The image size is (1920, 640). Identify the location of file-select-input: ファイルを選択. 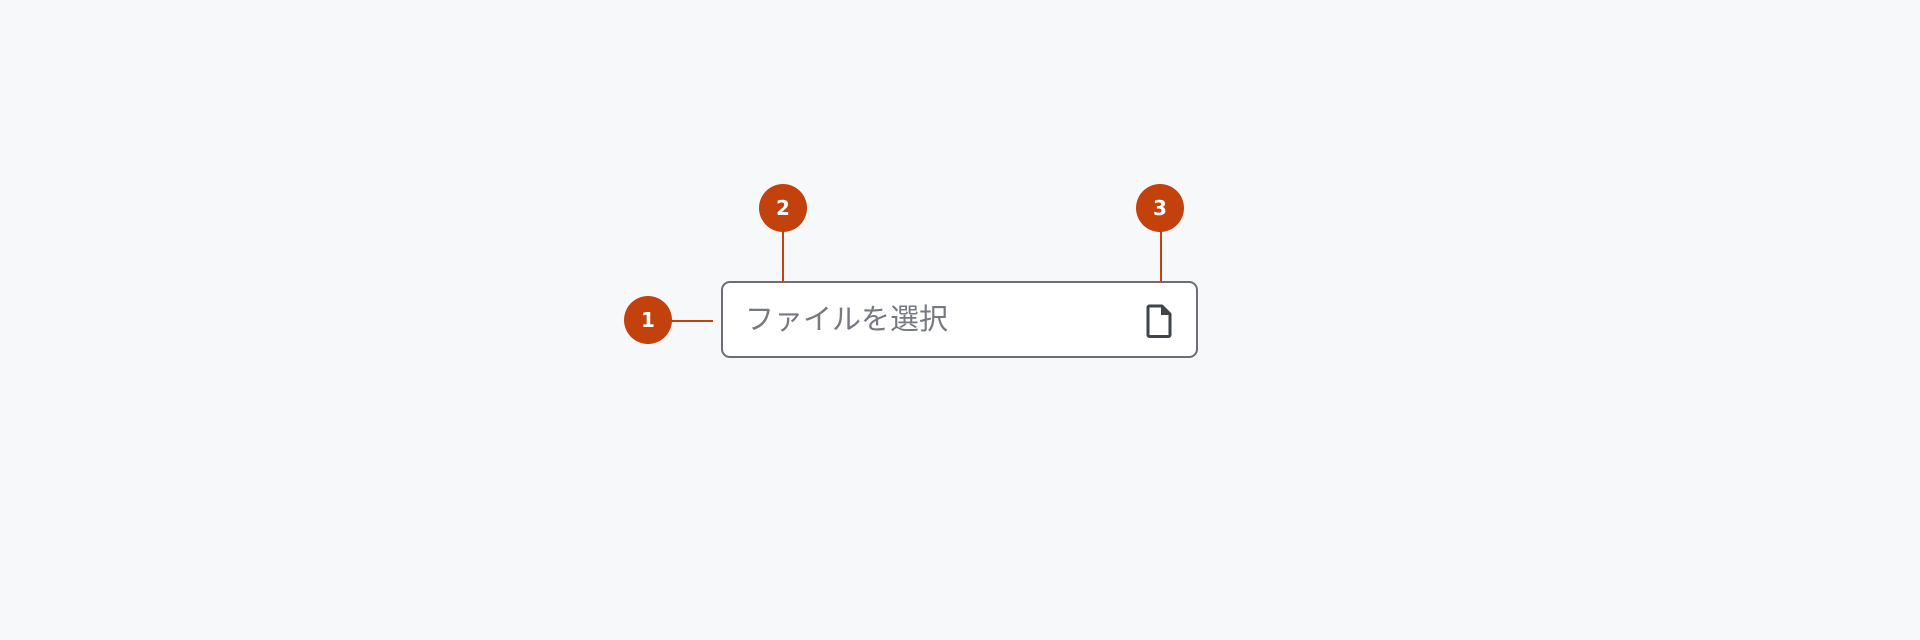
(959, 319).